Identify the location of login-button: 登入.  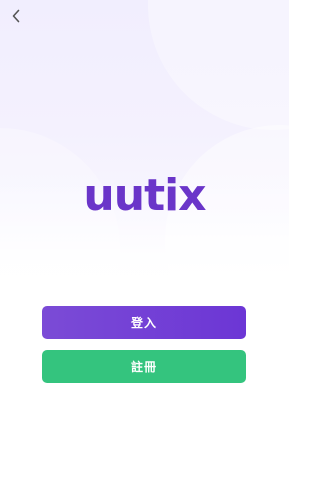
(144, 322).